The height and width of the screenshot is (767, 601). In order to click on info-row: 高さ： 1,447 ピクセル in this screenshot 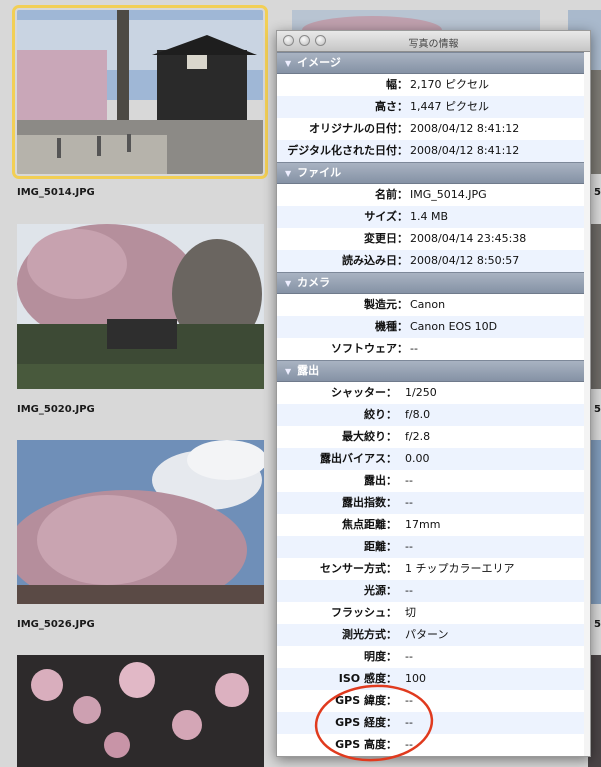, I will do `click(433, 107)`.